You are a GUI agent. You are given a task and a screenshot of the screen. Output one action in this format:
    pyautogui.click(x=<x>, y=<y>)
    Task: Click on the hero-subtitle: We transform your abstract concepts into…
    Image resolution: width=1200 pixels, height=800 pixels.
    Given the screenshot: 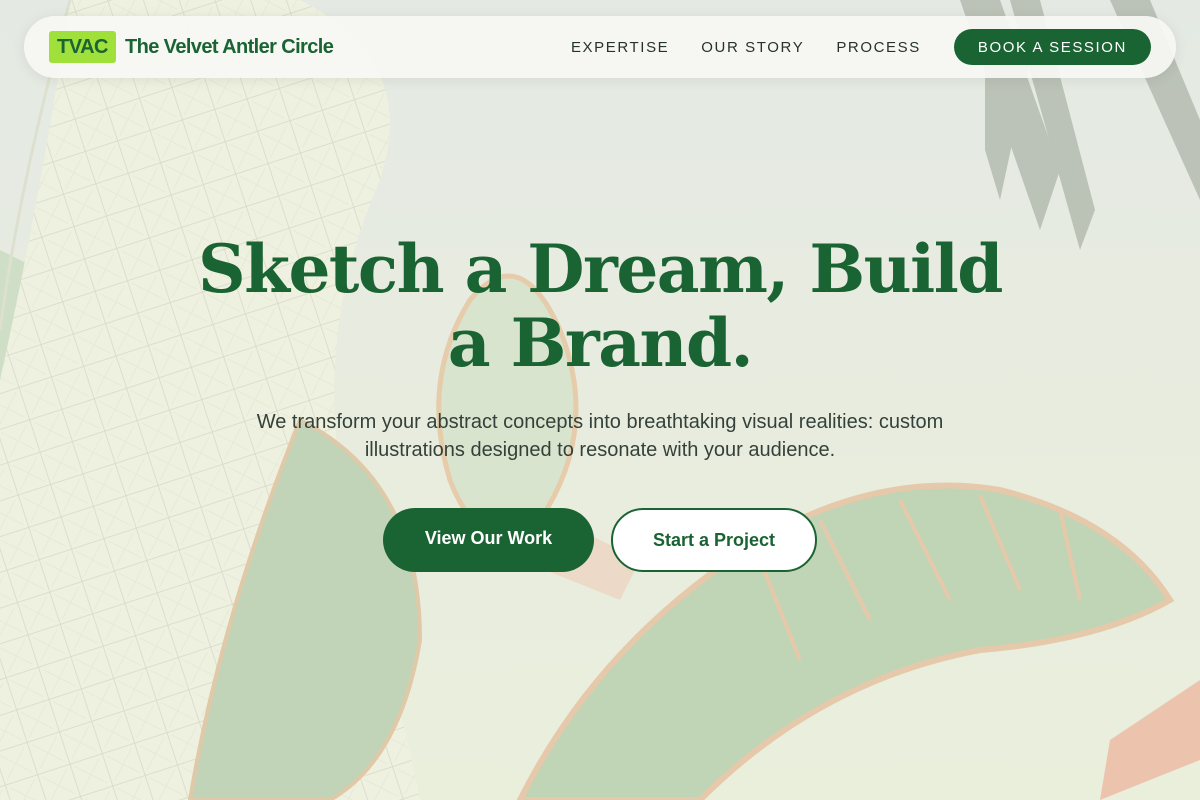 What is the action you would take?
    pyautogui.click(x=600, y=436)
    